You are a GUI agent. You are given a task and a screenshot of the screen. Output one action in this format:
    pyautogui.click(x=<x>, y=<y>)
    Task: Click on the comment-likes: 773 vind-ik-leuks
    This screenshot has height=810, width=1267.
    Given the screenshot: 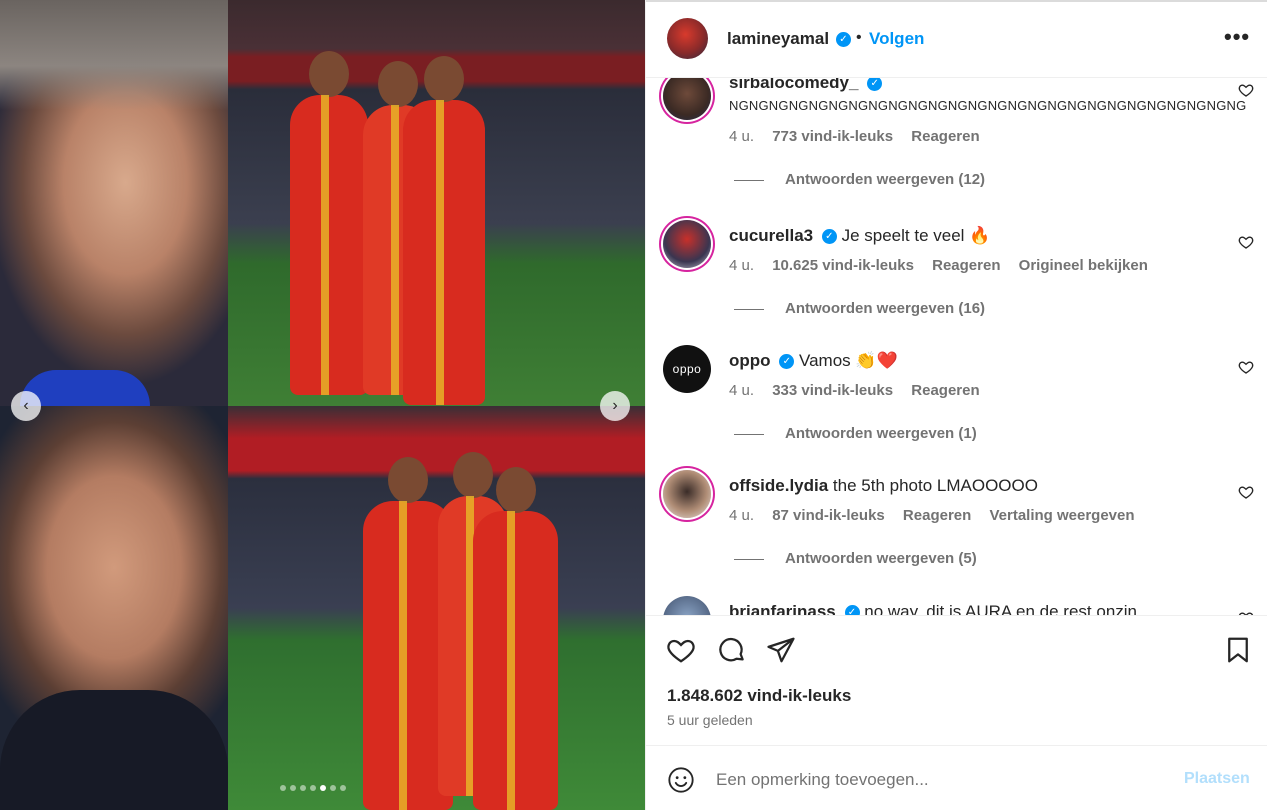 What is the action you would take?
    pyautogui.click(x=832, y=136)
    